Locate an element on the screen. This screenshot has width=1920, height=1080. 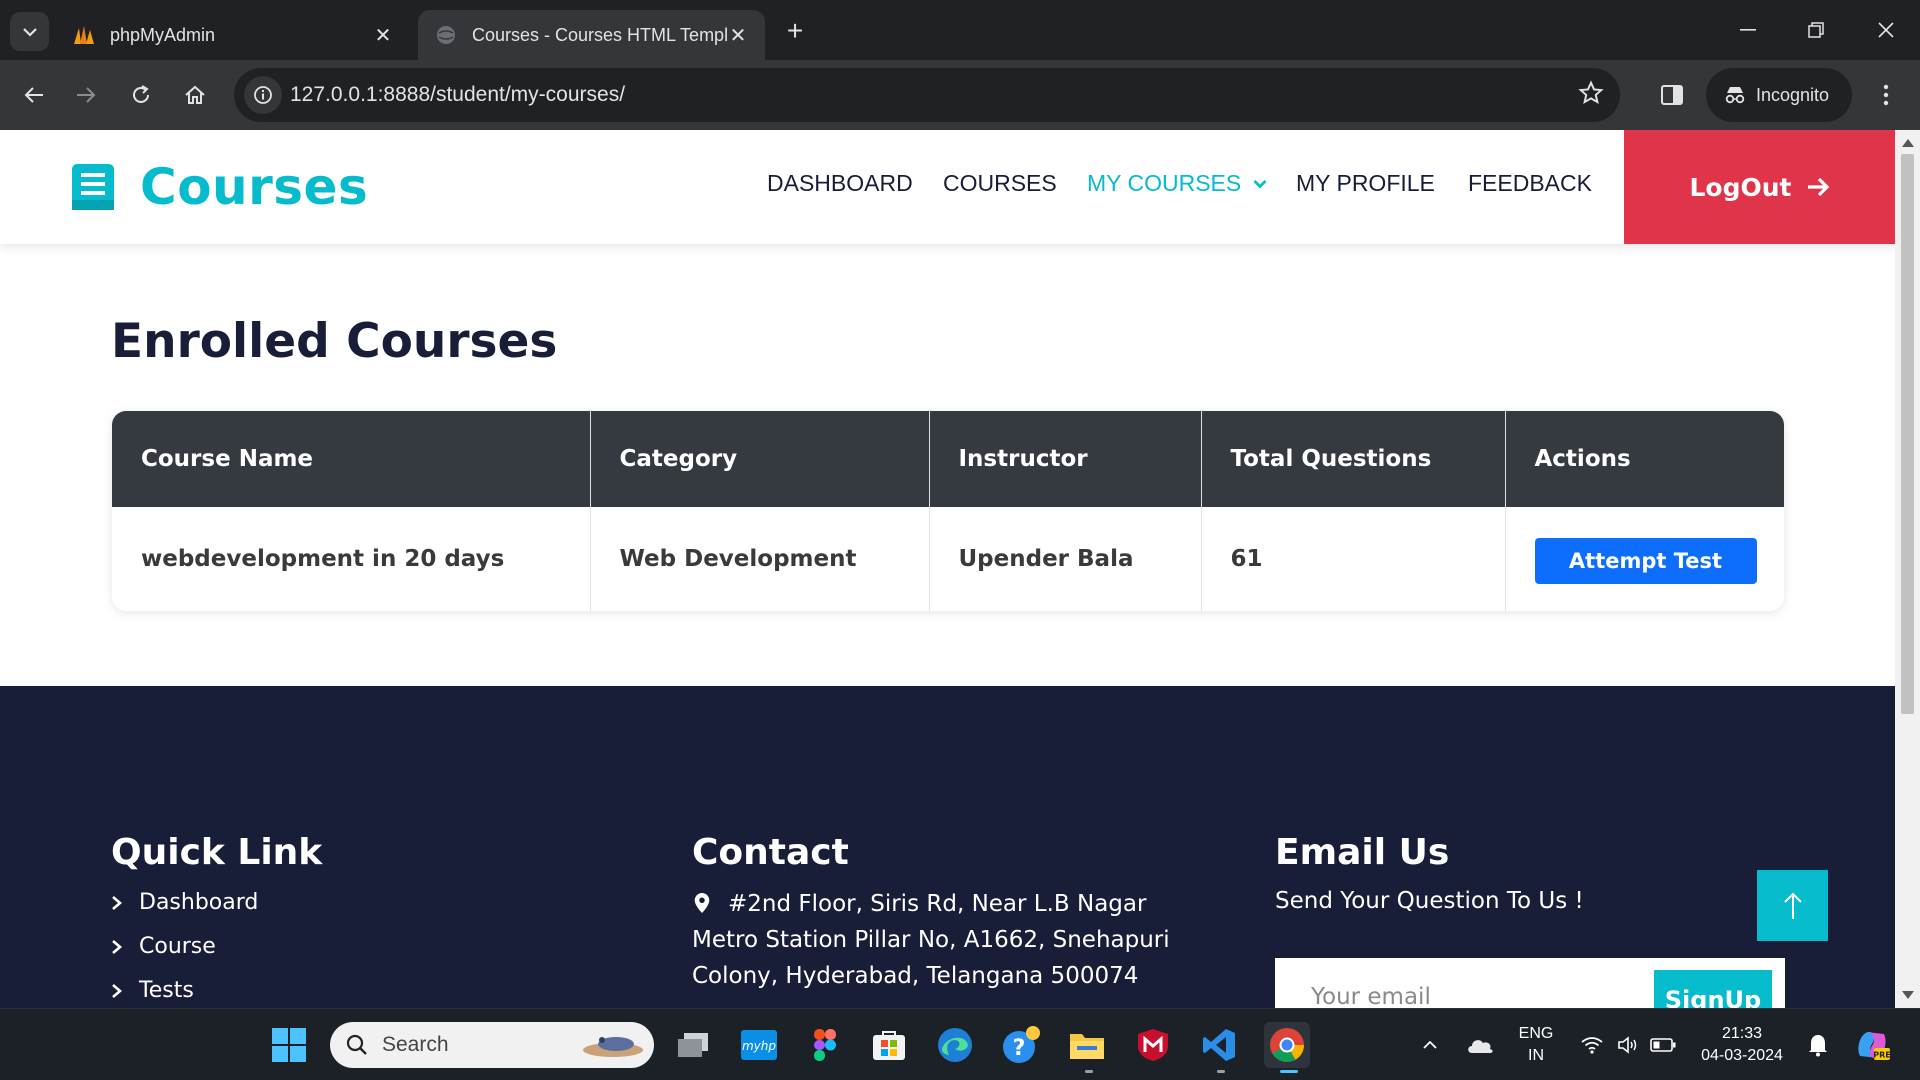
attempt-test-button: Attempt Test is located at coordinates (1645, 561).